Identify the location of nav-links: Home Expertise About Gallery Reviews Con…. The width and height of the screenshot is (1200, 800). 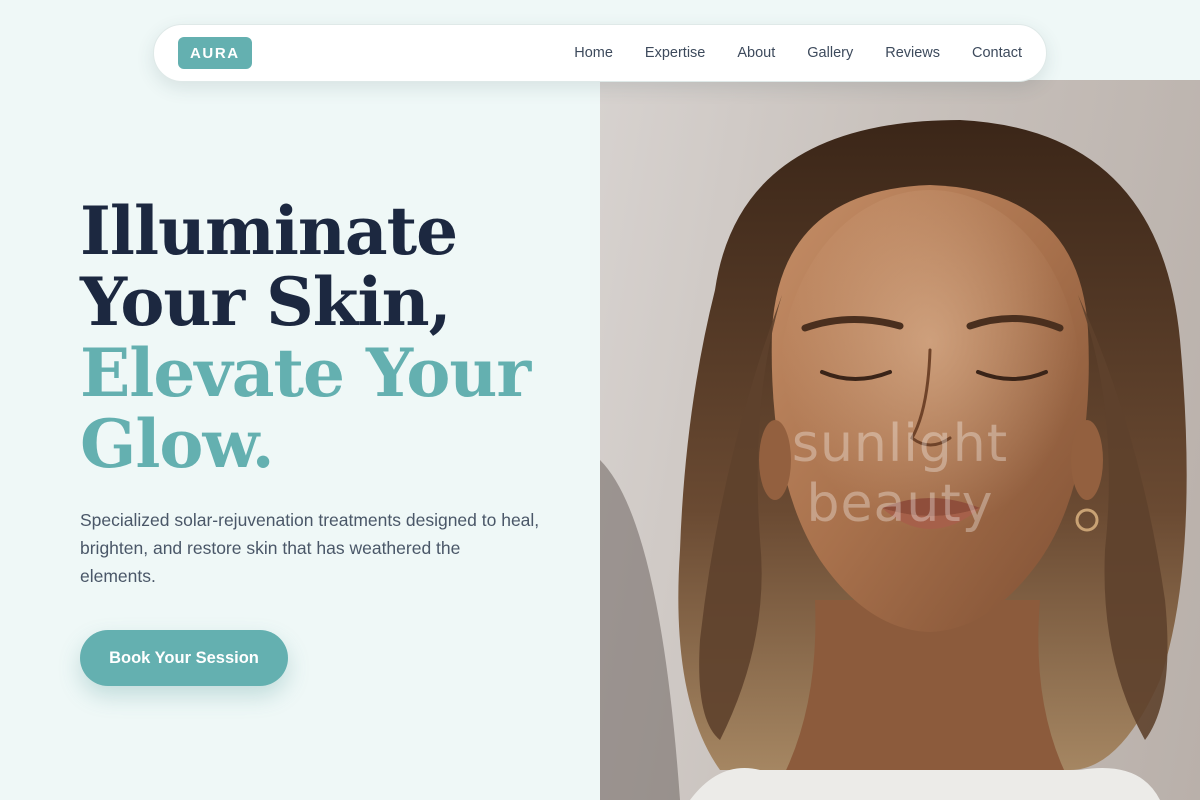
(790, 53).